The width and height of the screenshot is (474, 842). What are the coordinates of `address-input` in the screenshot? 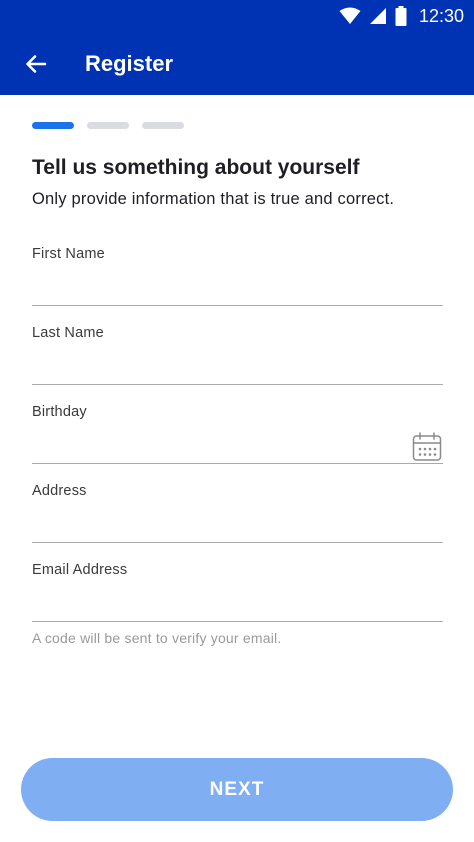 It's located at (217, 523).